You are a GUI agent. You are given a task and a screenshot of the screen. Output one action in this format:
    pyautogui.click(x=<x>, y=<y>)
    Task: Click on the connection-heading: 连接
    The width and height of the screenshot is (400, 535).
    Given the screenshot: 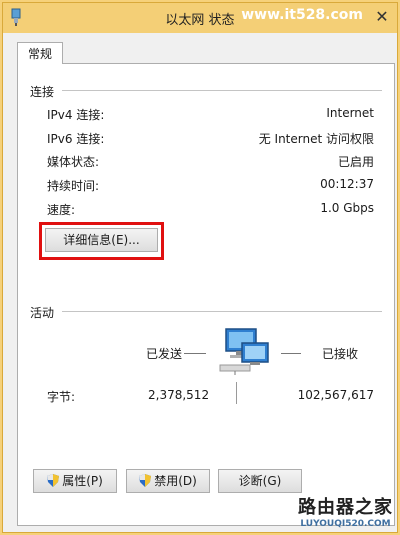 What is the action you would take?
    pyautogui.click(x=42, y=92)
    